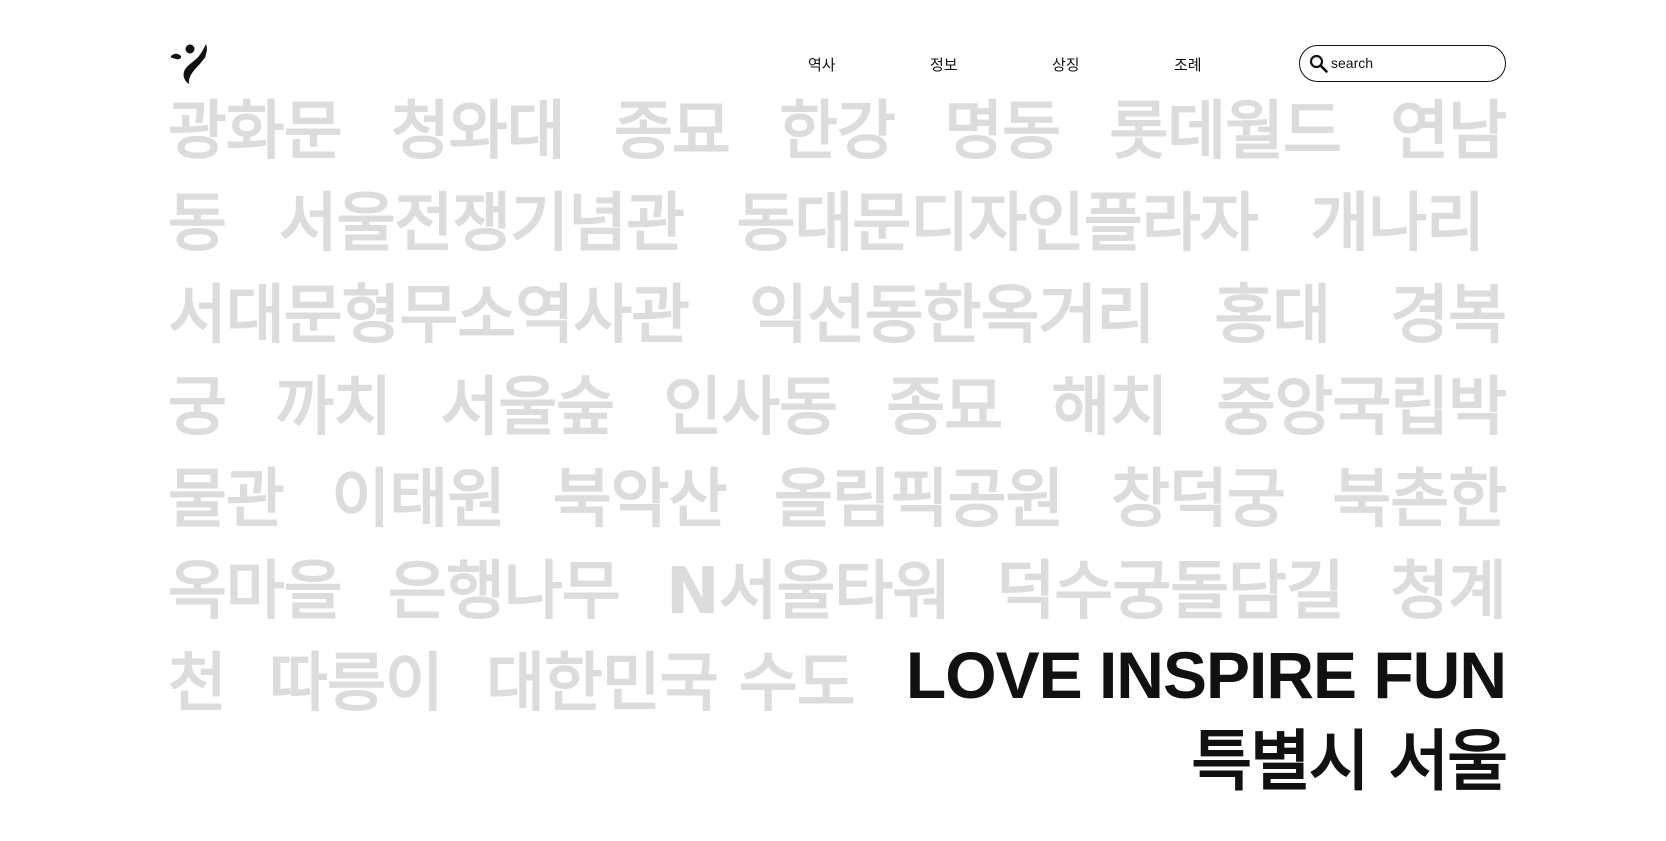 The height and width of the screenshot is (841, 1666). Describe the element at coordinates (822, 64) in the screenshot. I see `nav-history: 역사` at that location.